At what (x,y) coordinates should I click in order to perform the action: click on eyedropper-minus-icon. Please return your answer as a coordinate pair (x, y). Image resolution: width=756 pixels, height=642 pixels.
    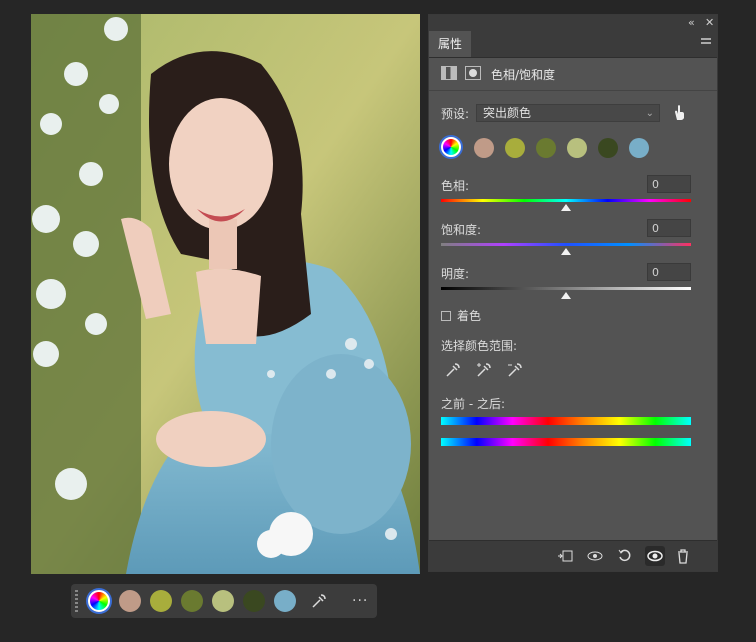
    Looking at the image, I should click on (515, 370).